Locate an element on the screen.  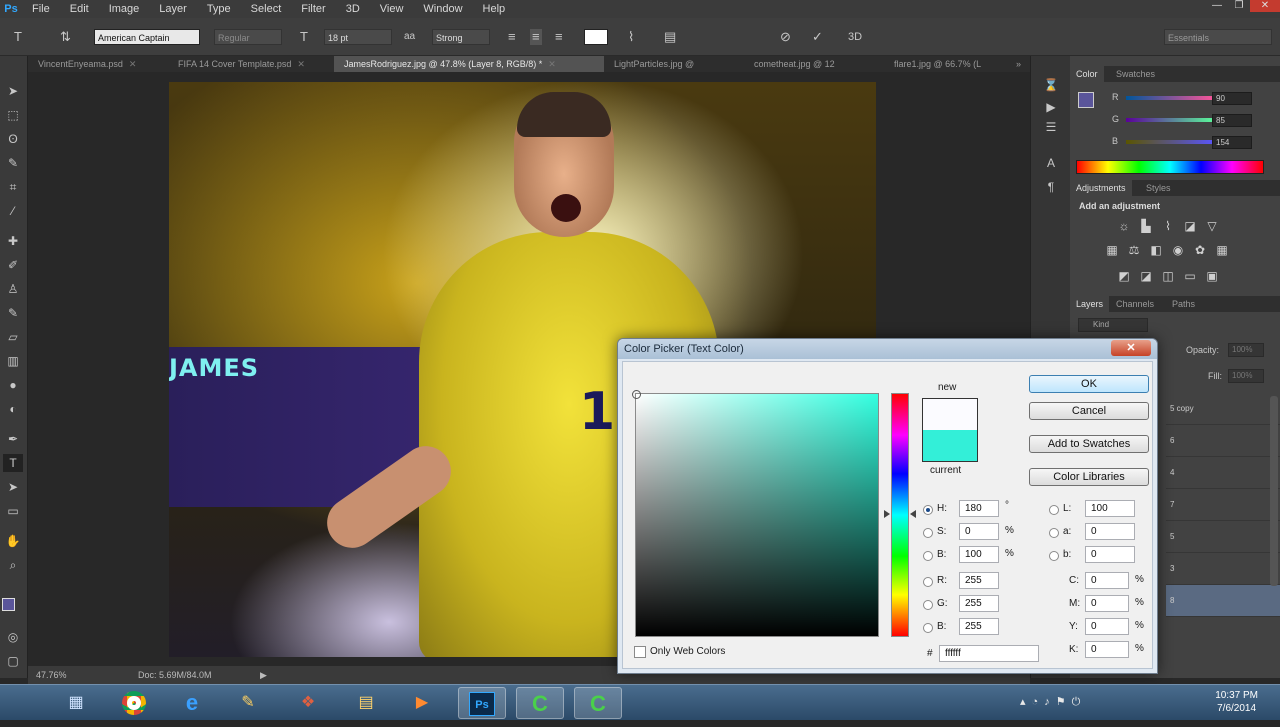
red-radio is located at coordinates (928, 582).